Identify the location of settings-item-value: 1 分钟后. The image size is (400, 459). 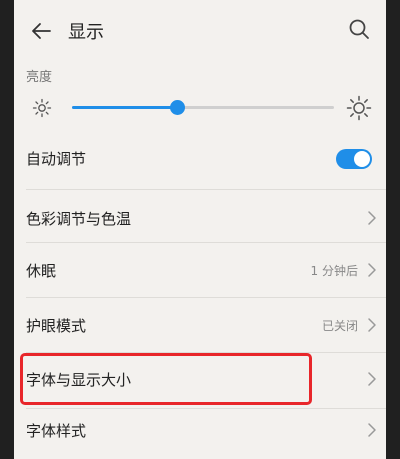
(334, 271).